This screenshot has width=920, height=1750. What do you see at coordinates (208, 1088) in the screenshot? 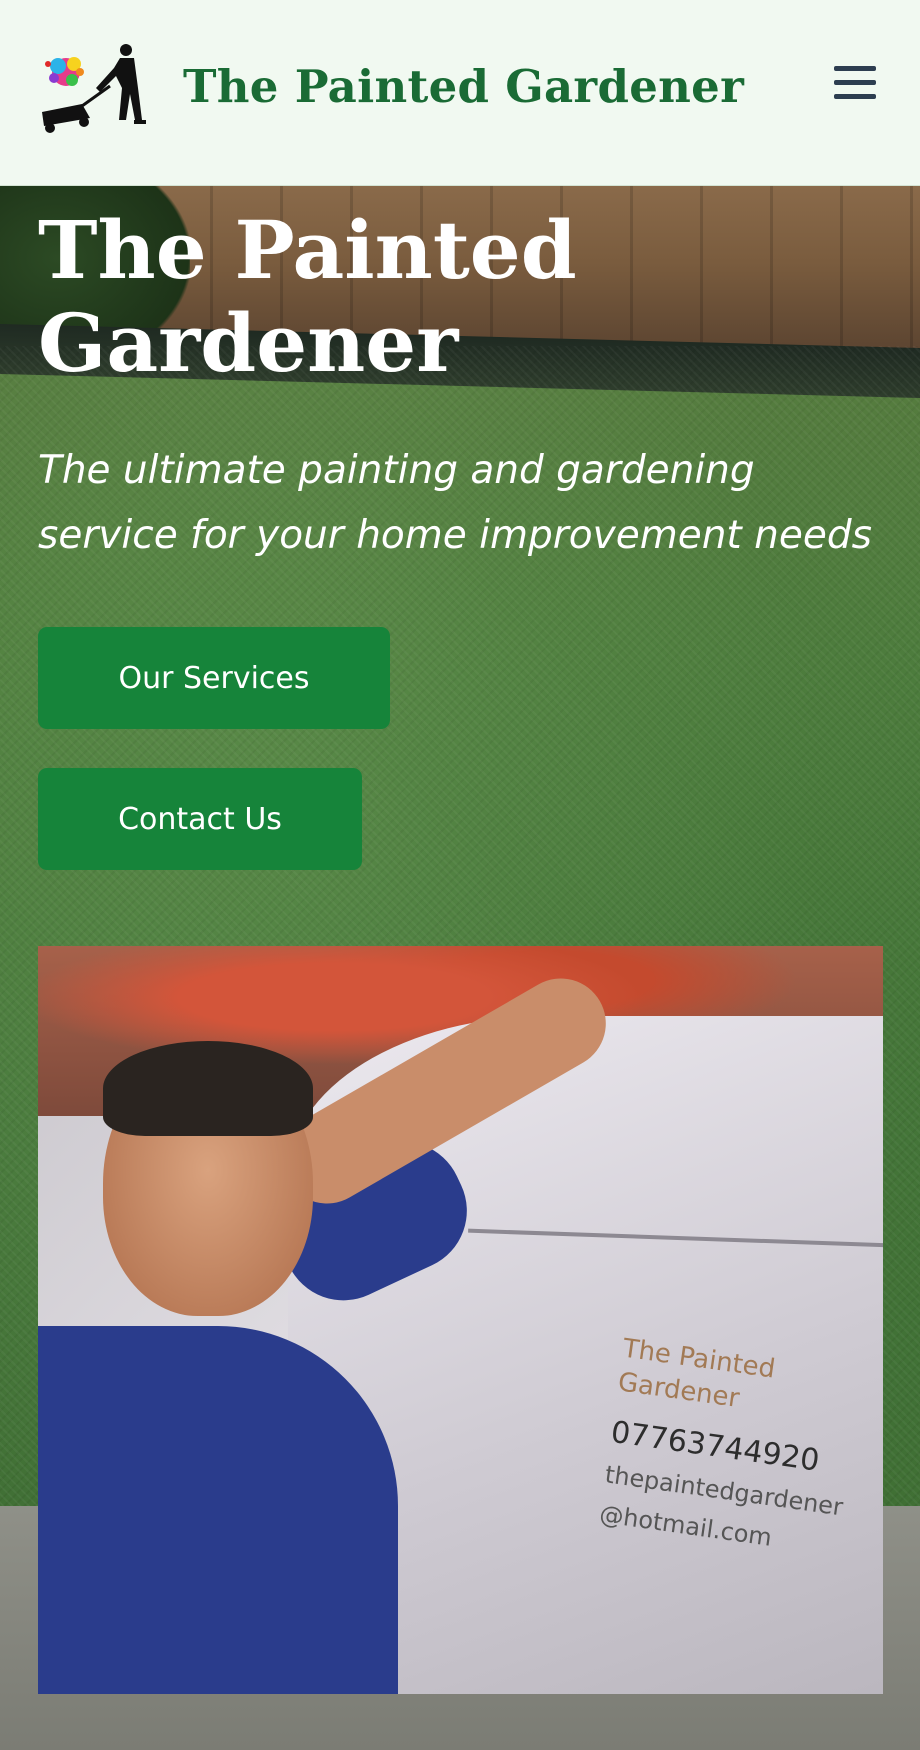
I see `person-hair` at bounding box center [208, 1088].